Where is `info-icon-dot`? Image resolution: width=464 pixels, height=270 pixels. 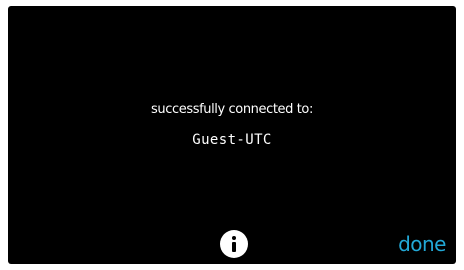 info-icon-dot is located at coordinates (234, 238).